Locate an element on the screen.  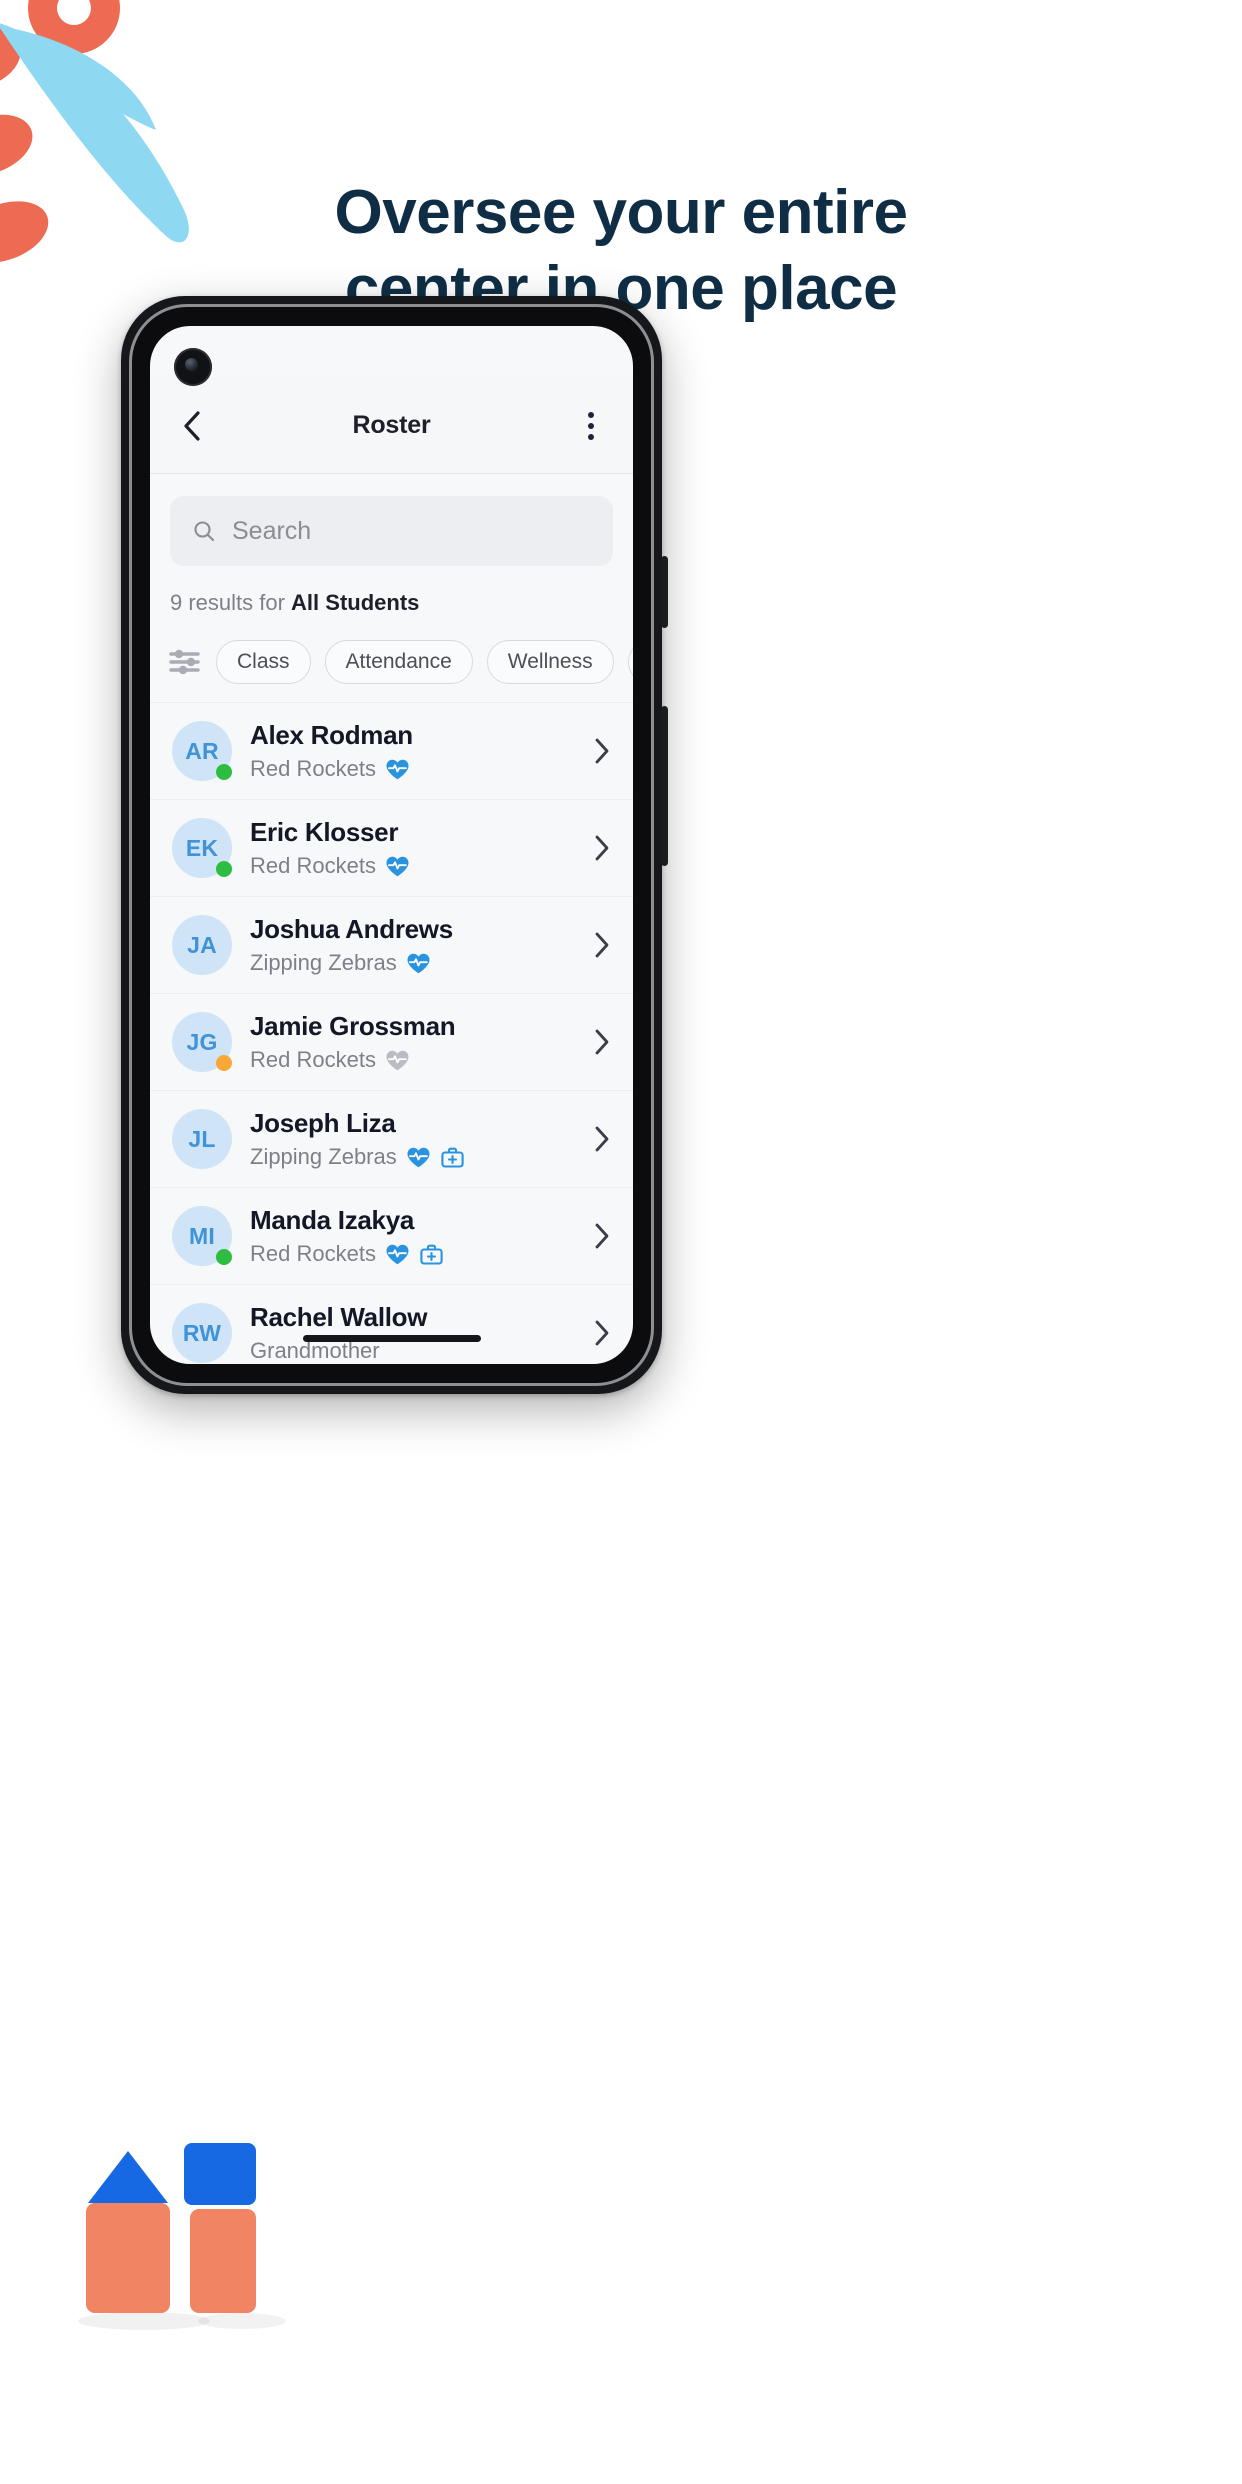
avatar: JG is located at coordinates (202, 1042).